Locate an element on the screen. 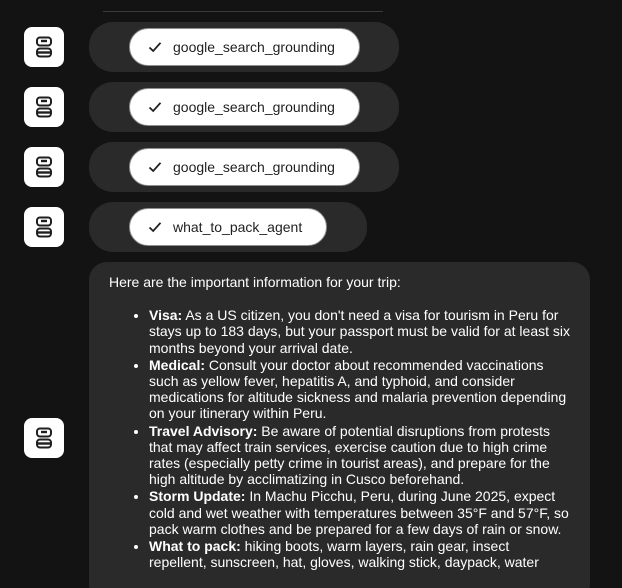 The width and height of the screenshot is (622, 588). item-title: Travel Advisory: is located at coordinates (203, 430).